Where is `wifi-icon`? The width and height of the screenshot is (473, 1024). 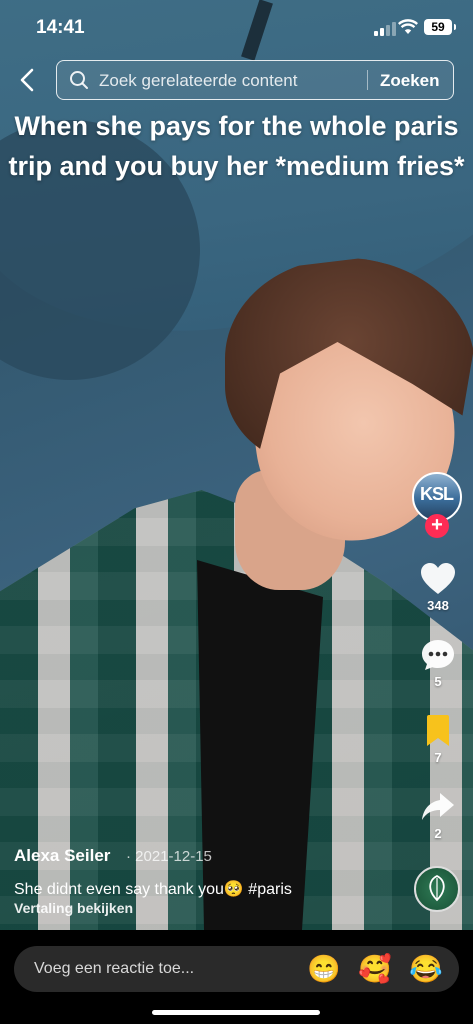 wifi-icon is located at coordinates (408, 26).